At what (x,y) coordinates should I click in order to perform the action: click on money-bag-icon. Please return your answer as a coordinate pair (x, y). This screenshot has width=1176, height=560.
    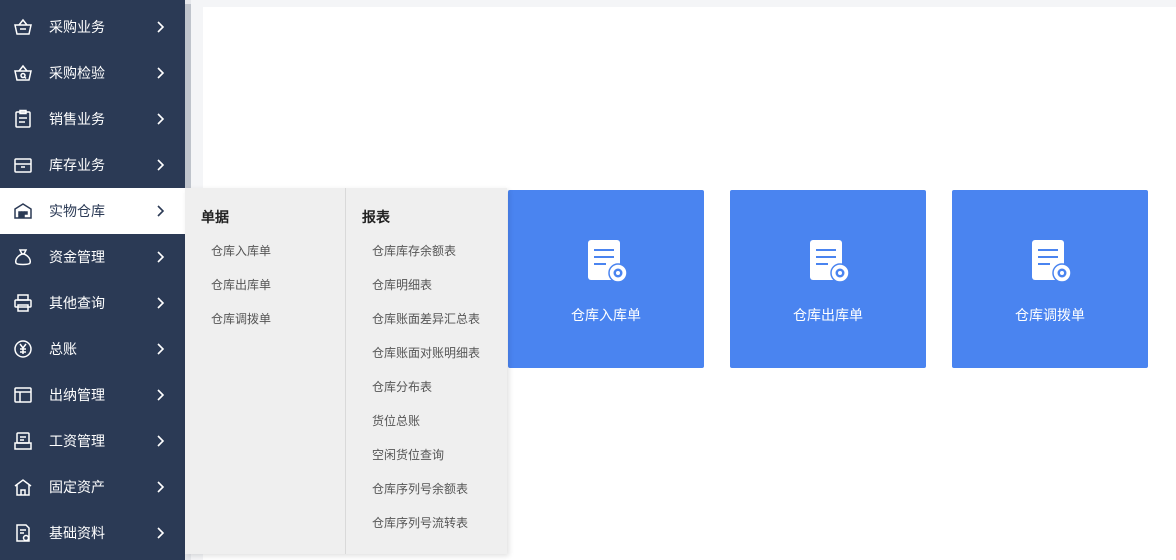
    Looking at the image, I should click on (23, 257).